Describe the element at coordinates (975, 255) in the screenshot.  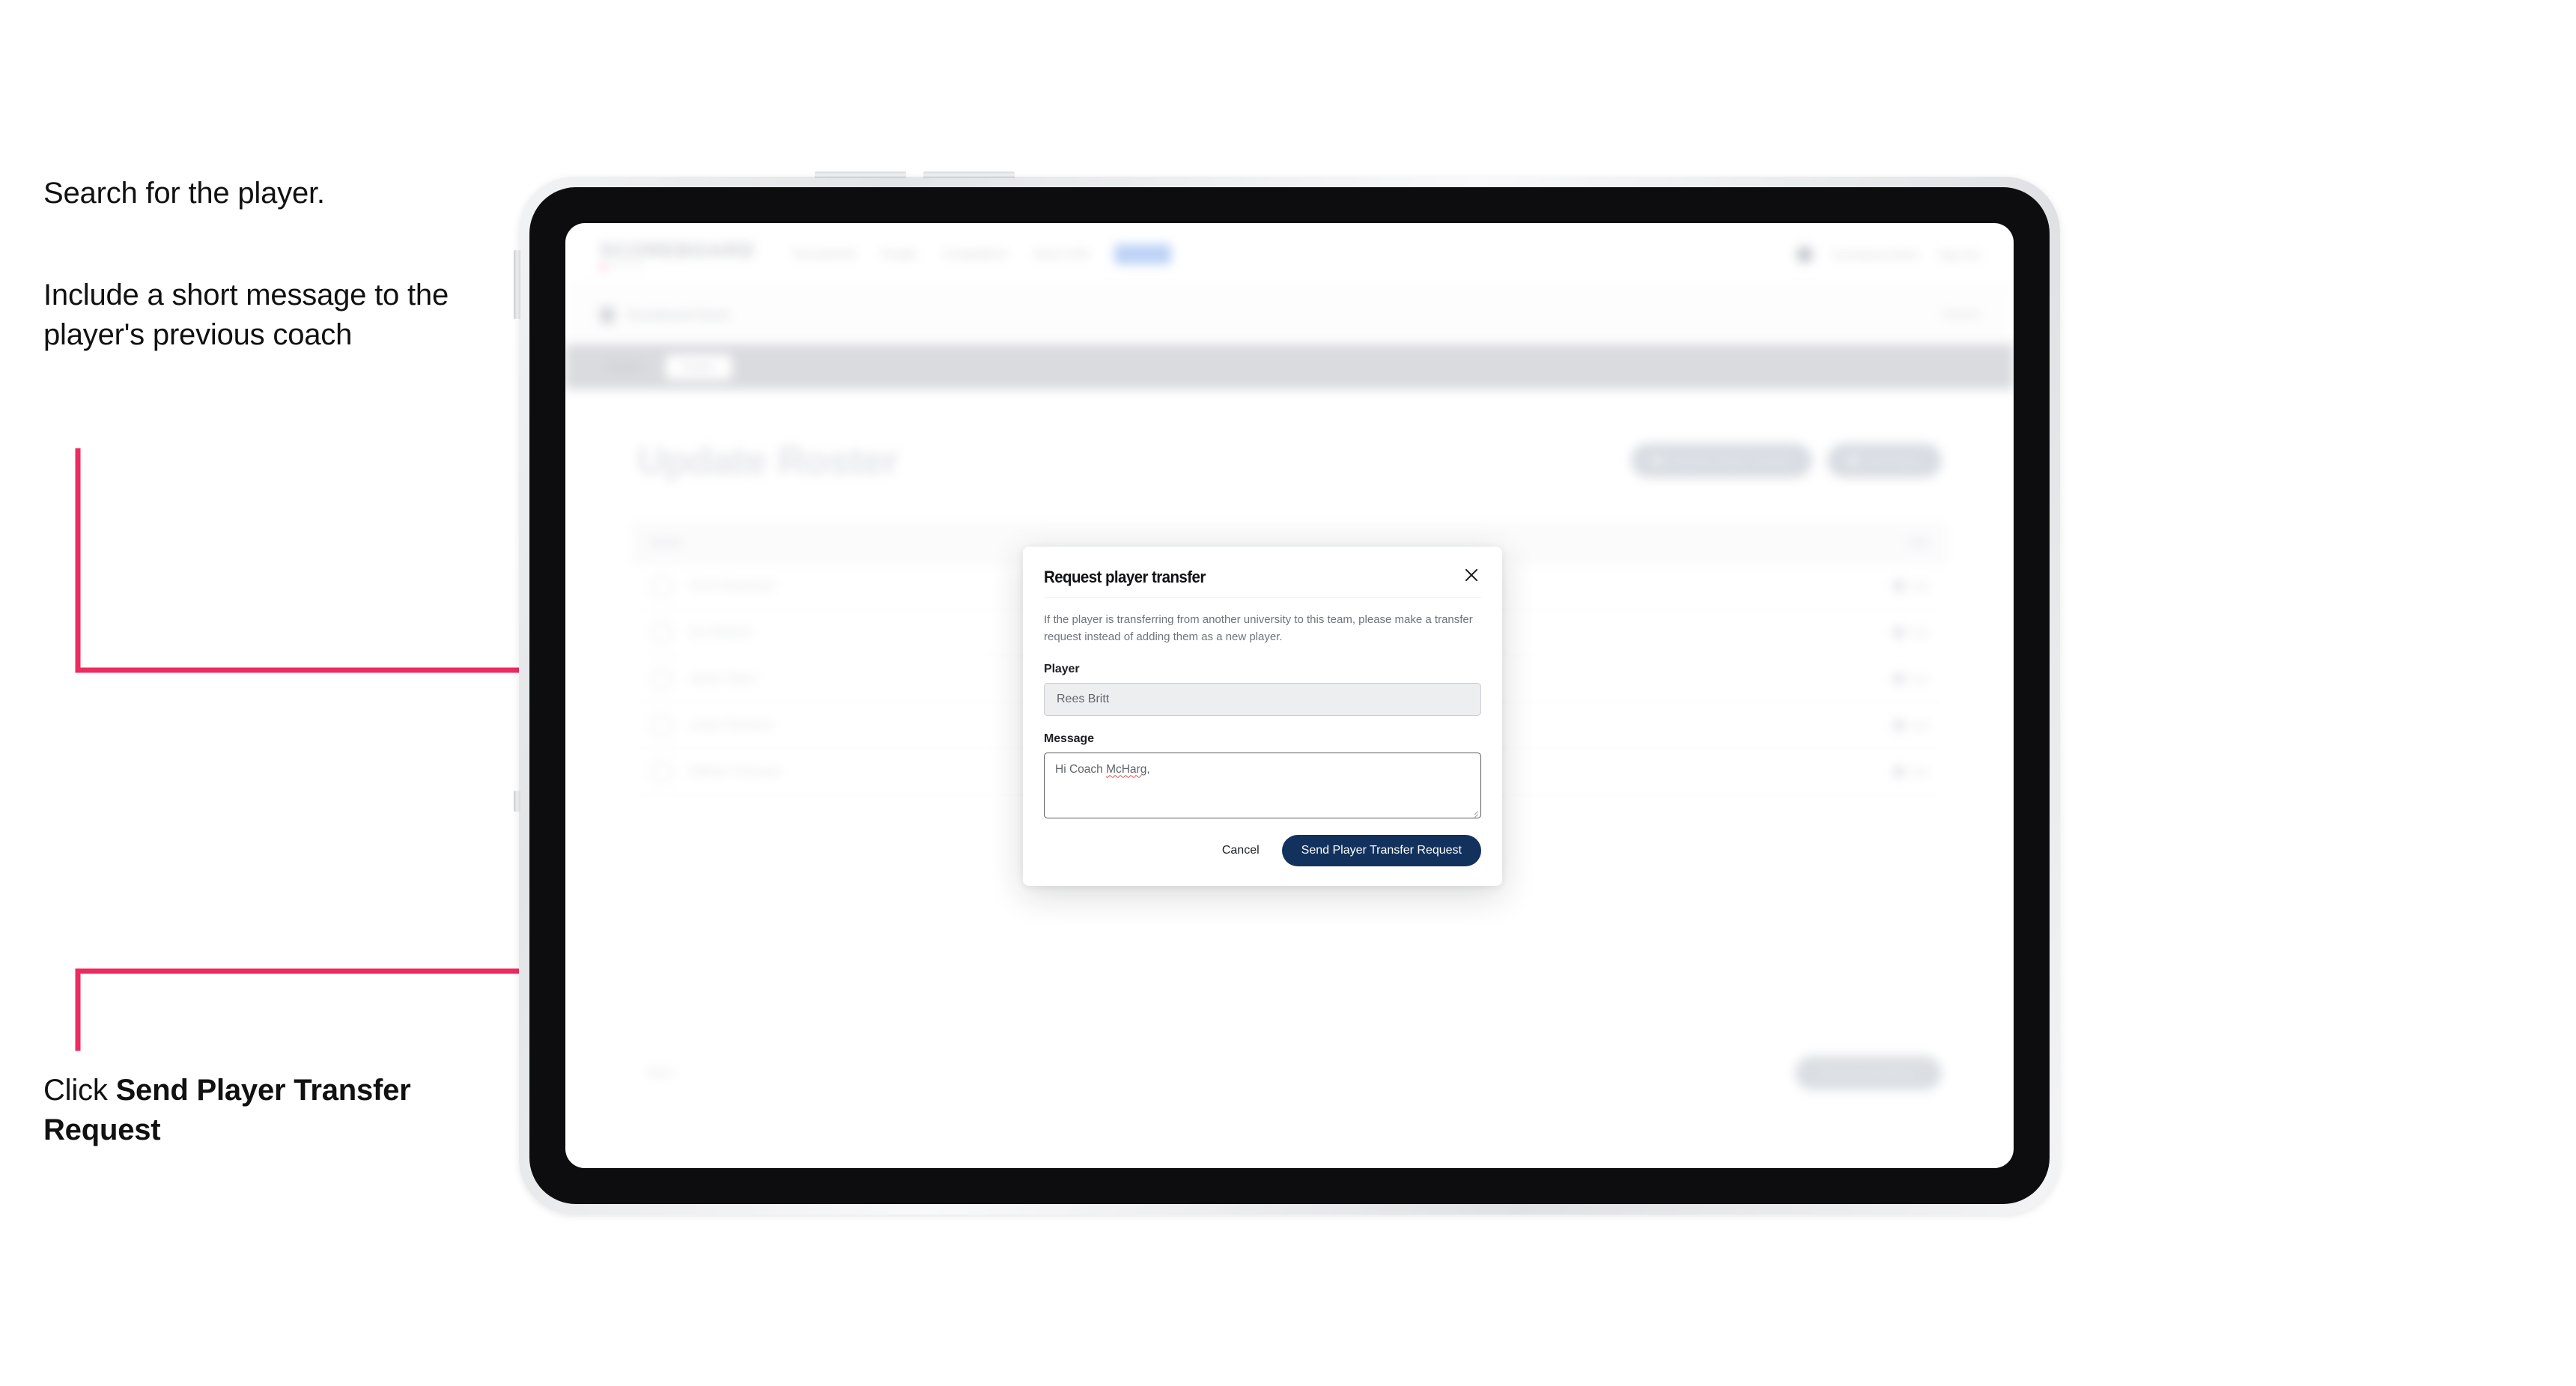
I see `nav-link-competitions: Competitions` at that location.